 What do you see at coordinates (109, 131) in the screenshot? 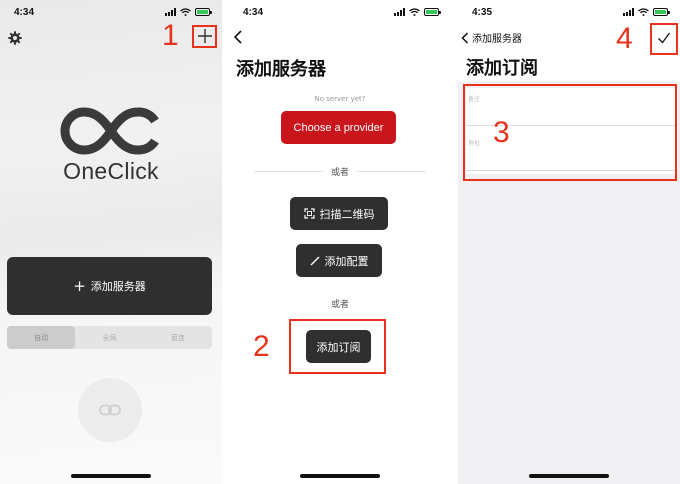
I see `infinity-logo-icon` at bounding box center [109, 131].